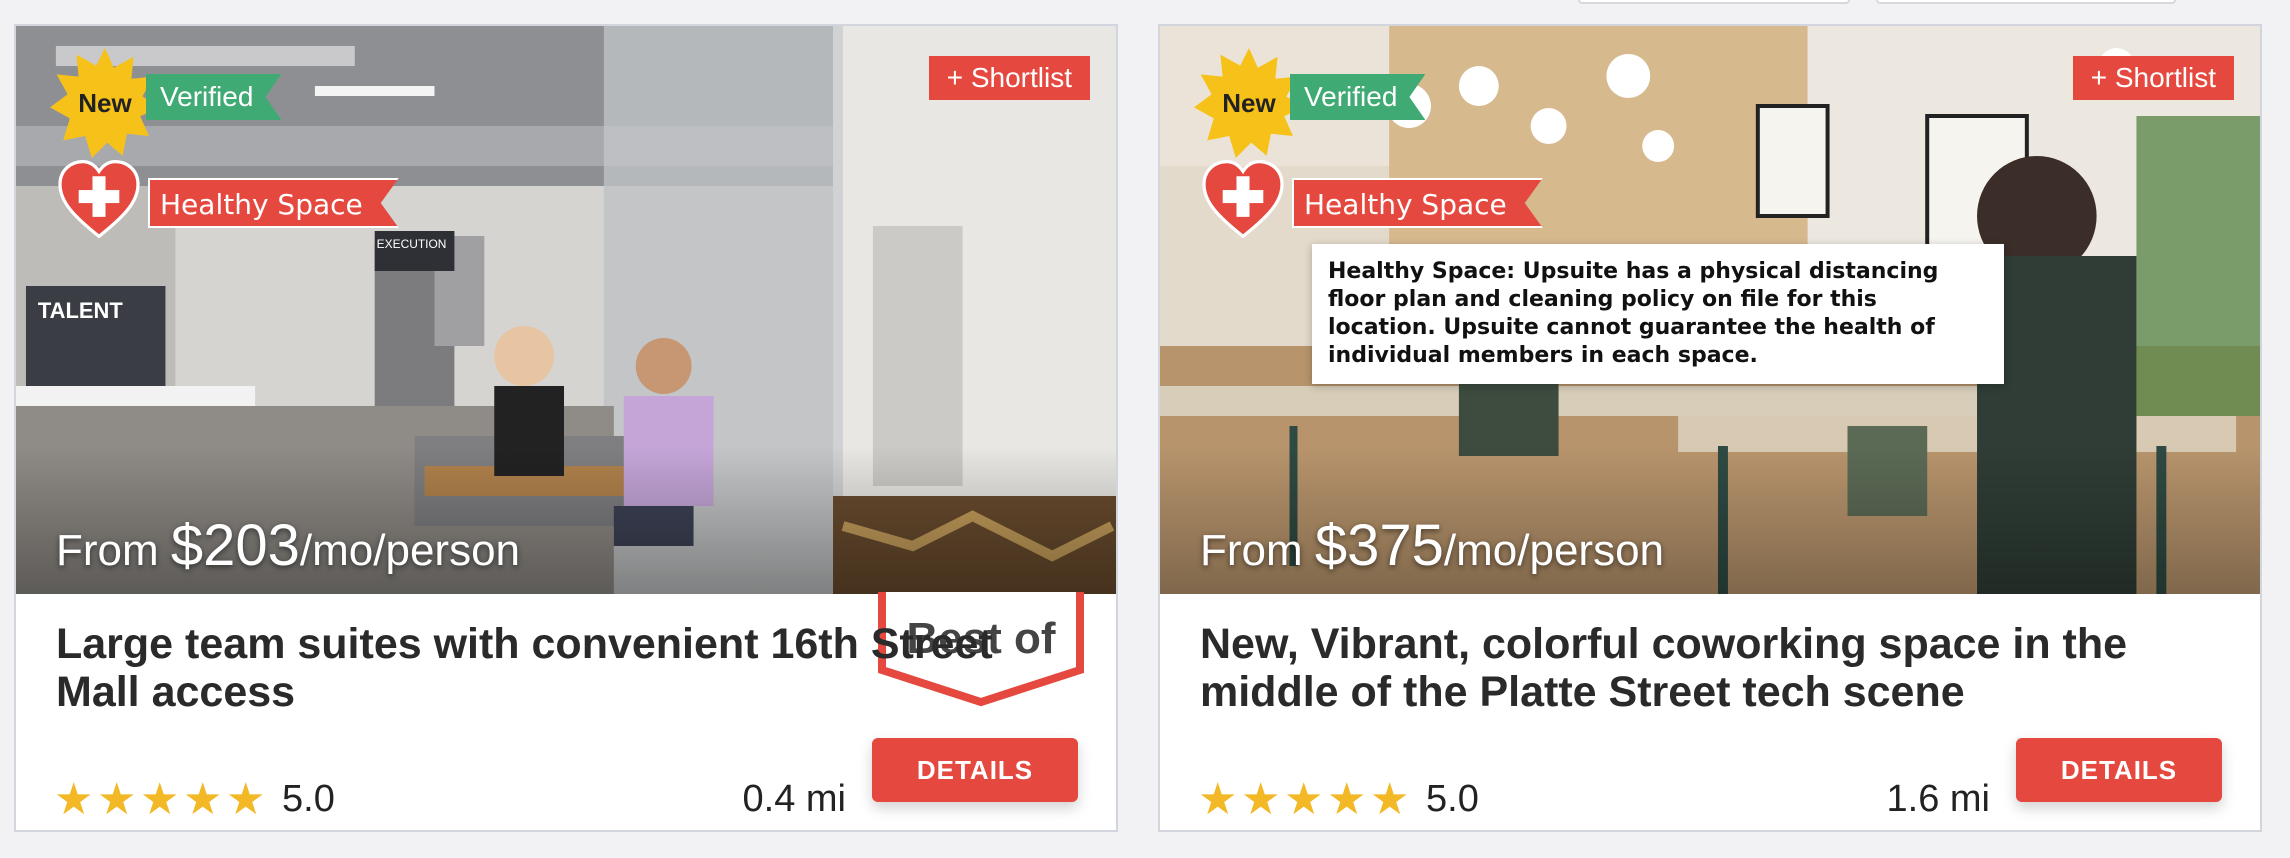 This screenshot has height=858, width=2290. I want to click on price: From $375/mo/person, so click(1432, 545).